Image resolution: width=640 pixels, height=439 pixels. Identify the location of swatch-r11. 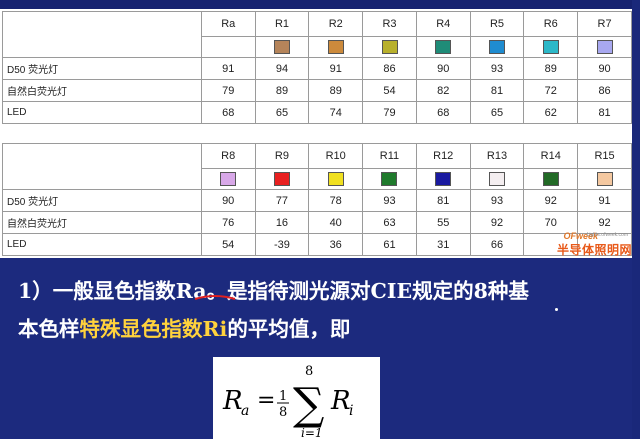
(389, 179).